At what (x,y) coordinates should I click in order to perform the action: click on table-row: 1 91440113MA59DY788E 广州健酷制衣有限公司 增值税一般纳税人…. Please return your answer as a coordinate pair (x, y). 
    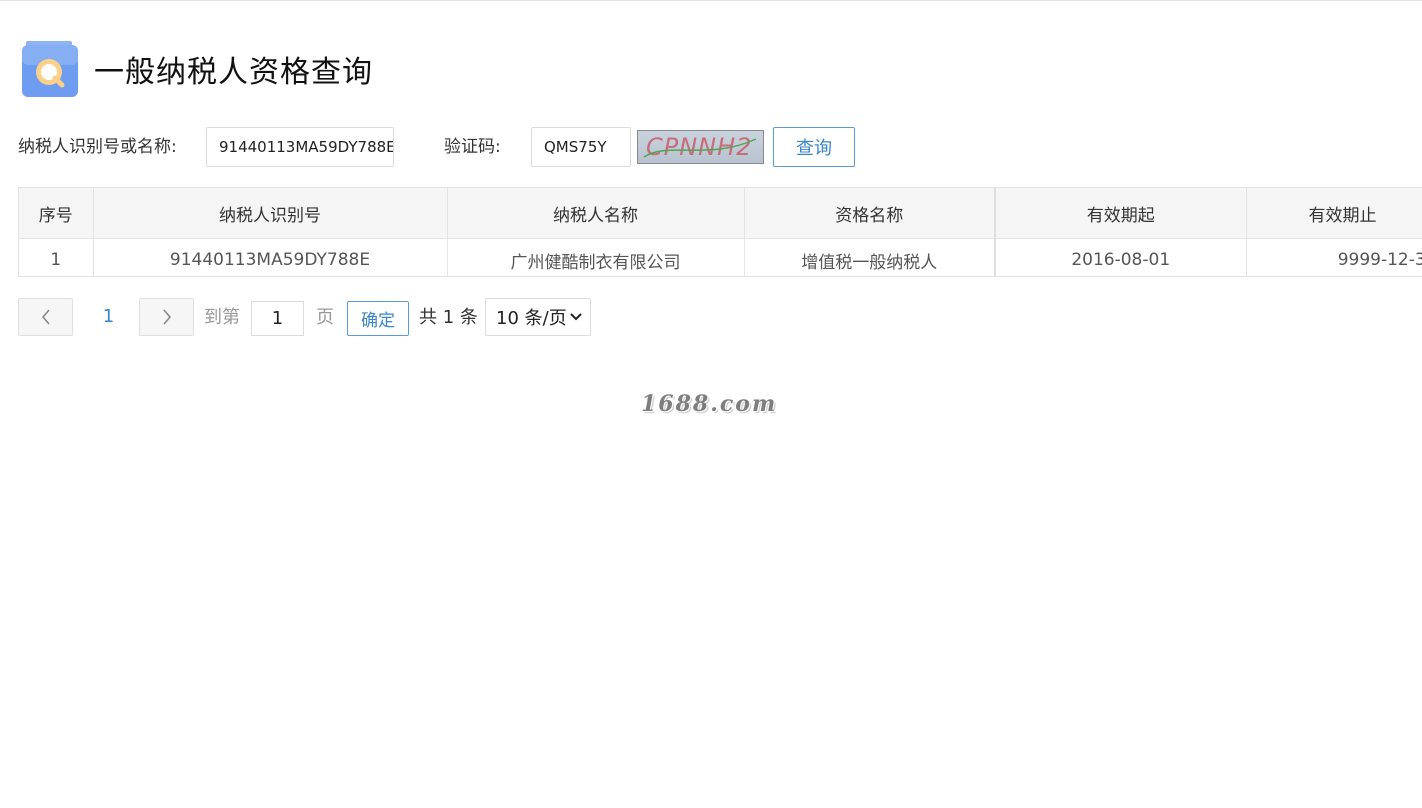
    Looking at the image, I should click on (720, 257).